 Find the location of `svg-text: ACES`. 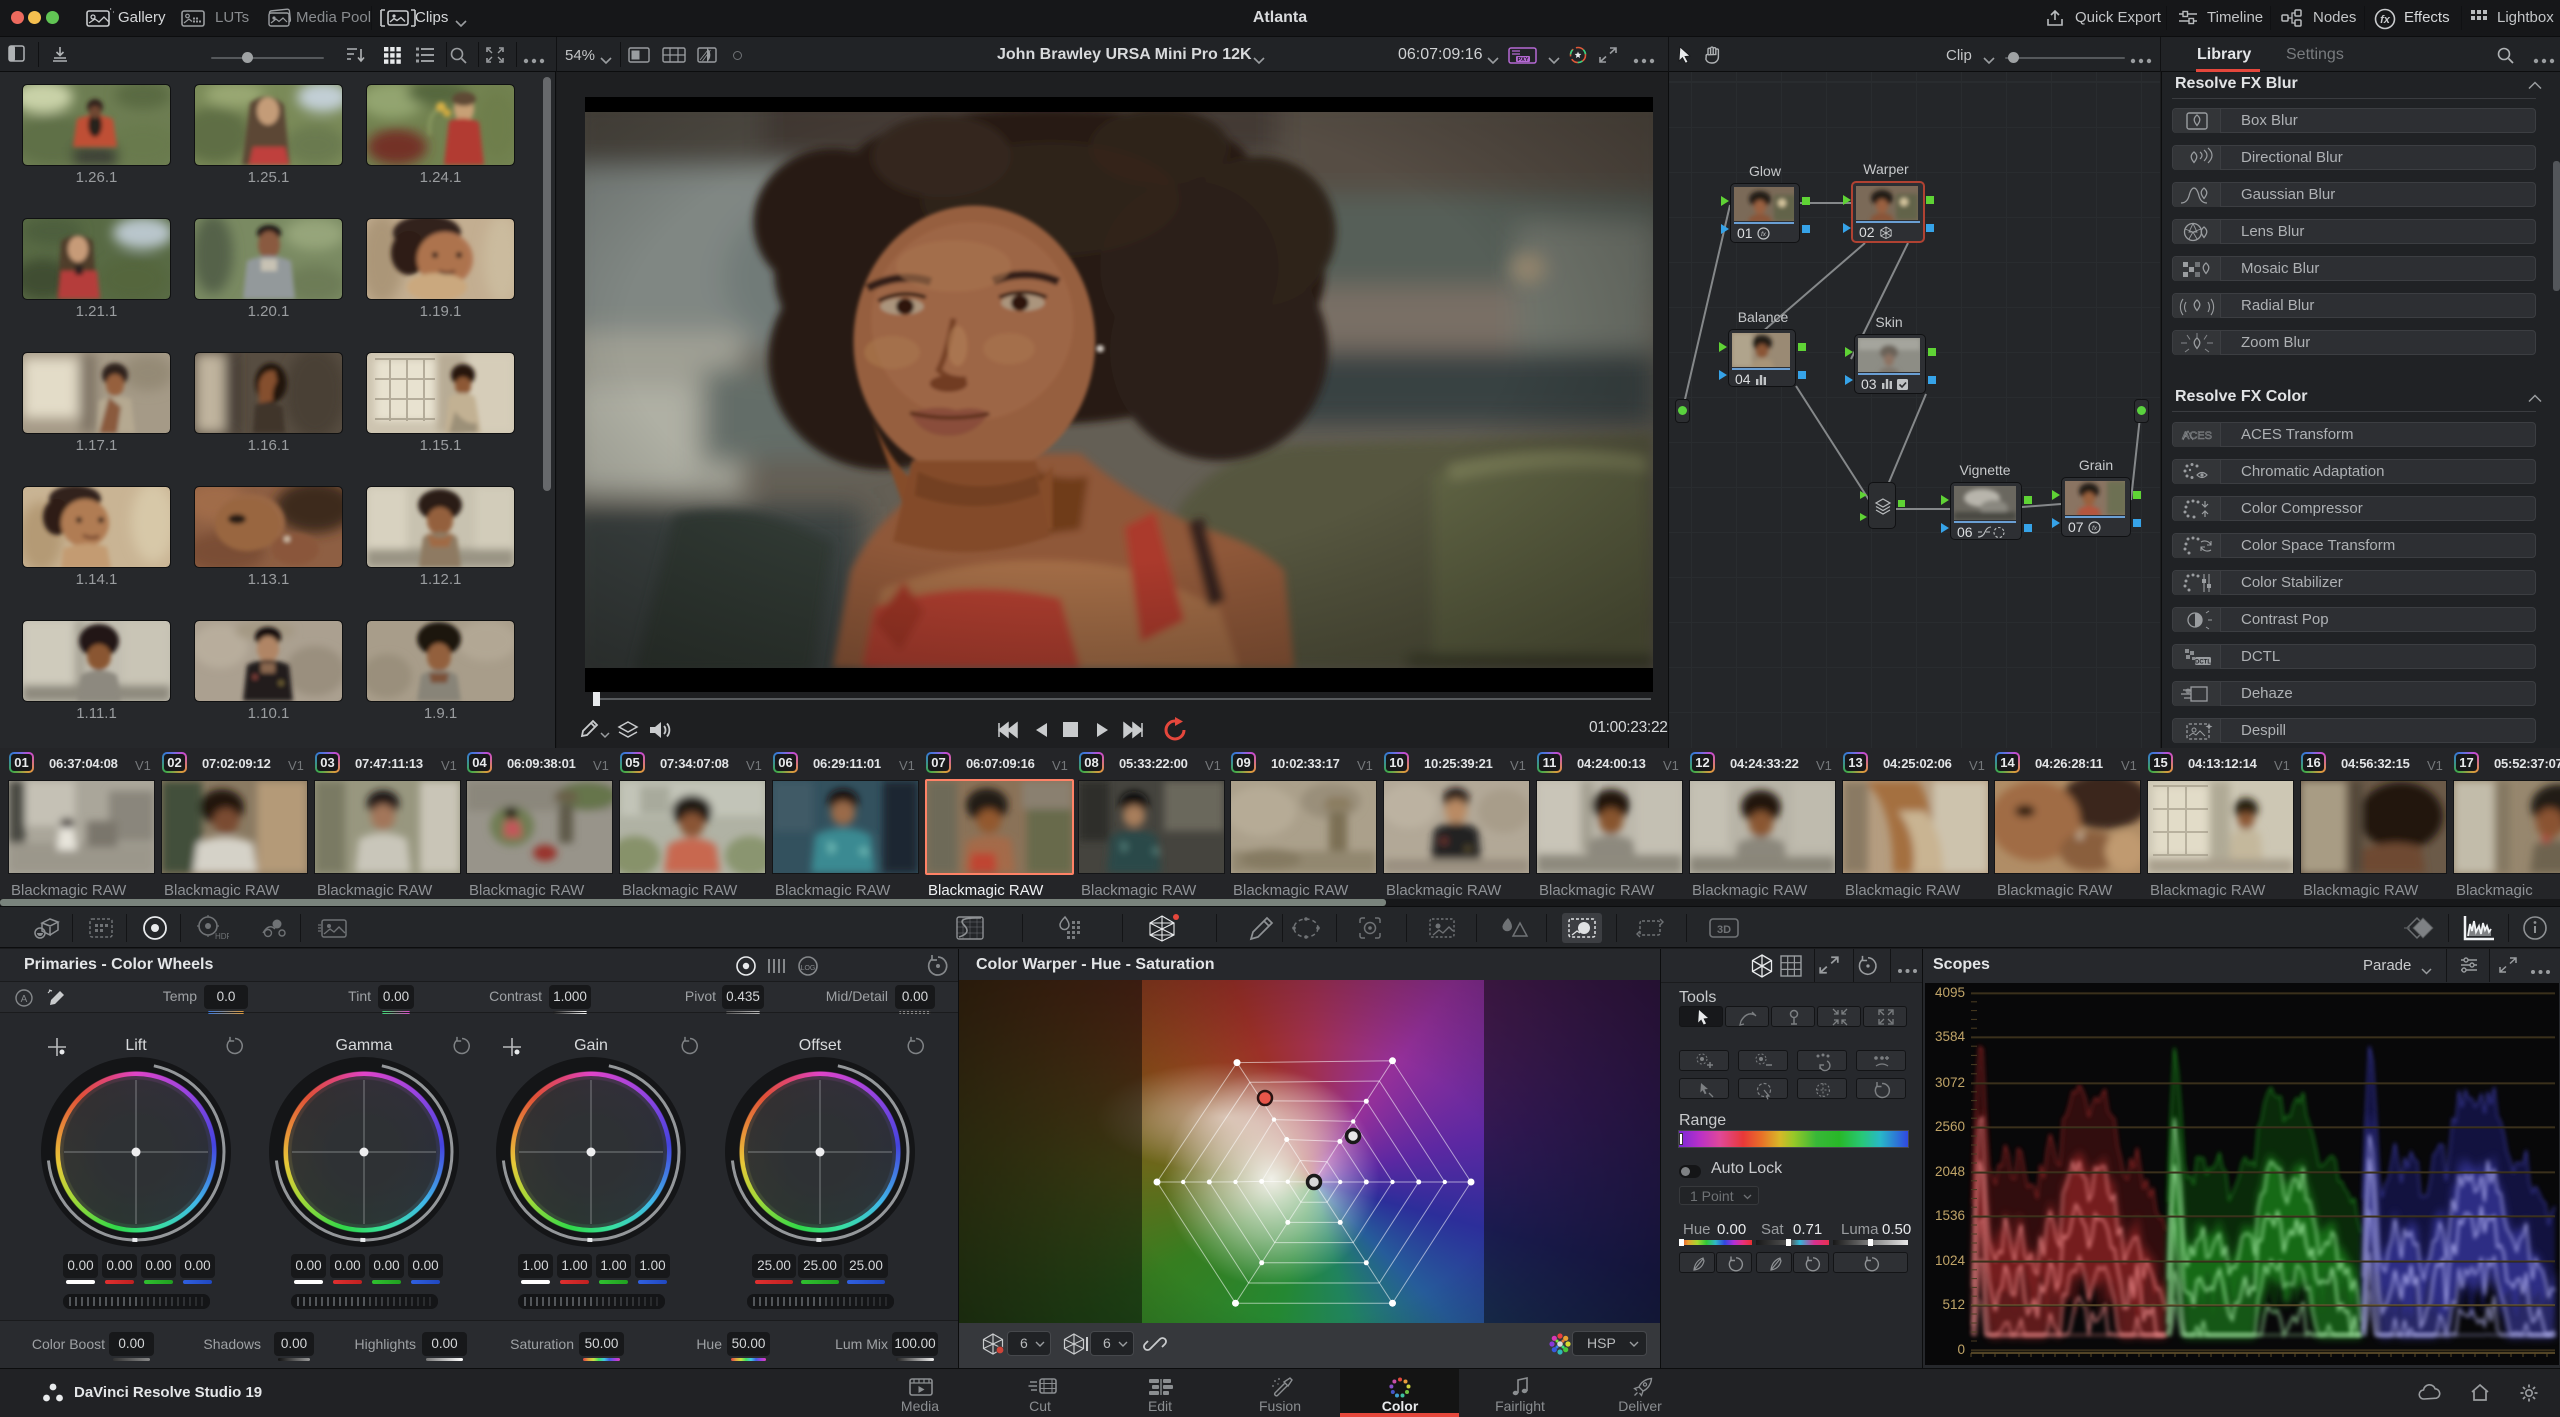

svg-text: ACES is located at coordinates (2197, 436).